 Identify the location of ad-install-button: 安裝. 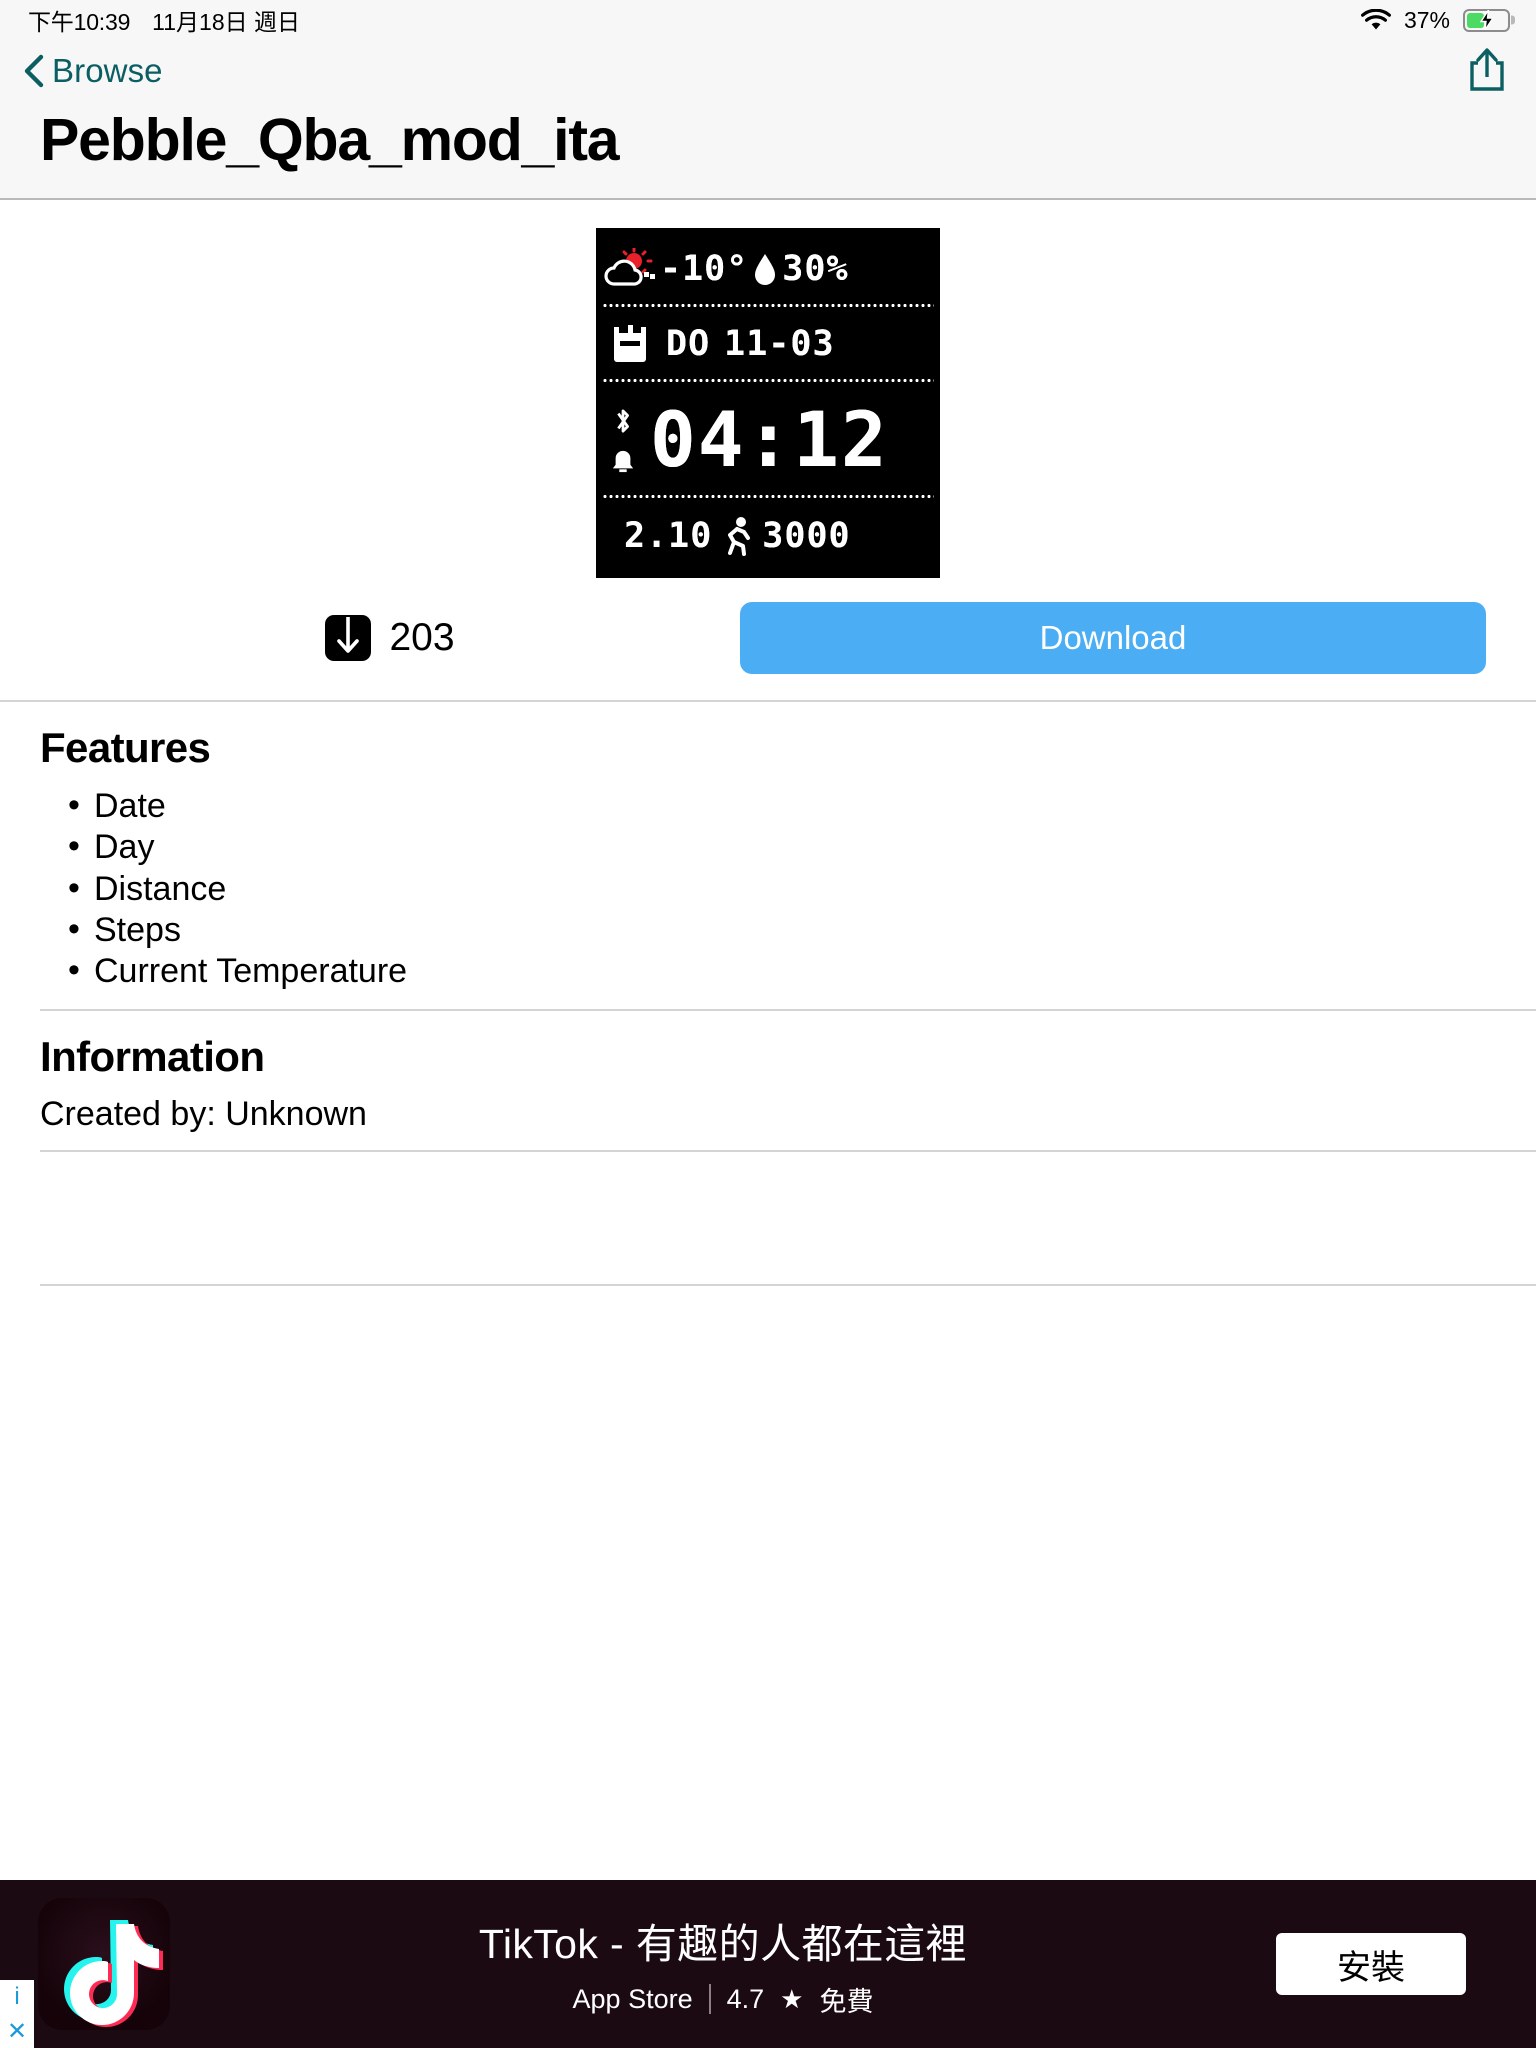
(1371, 1964).